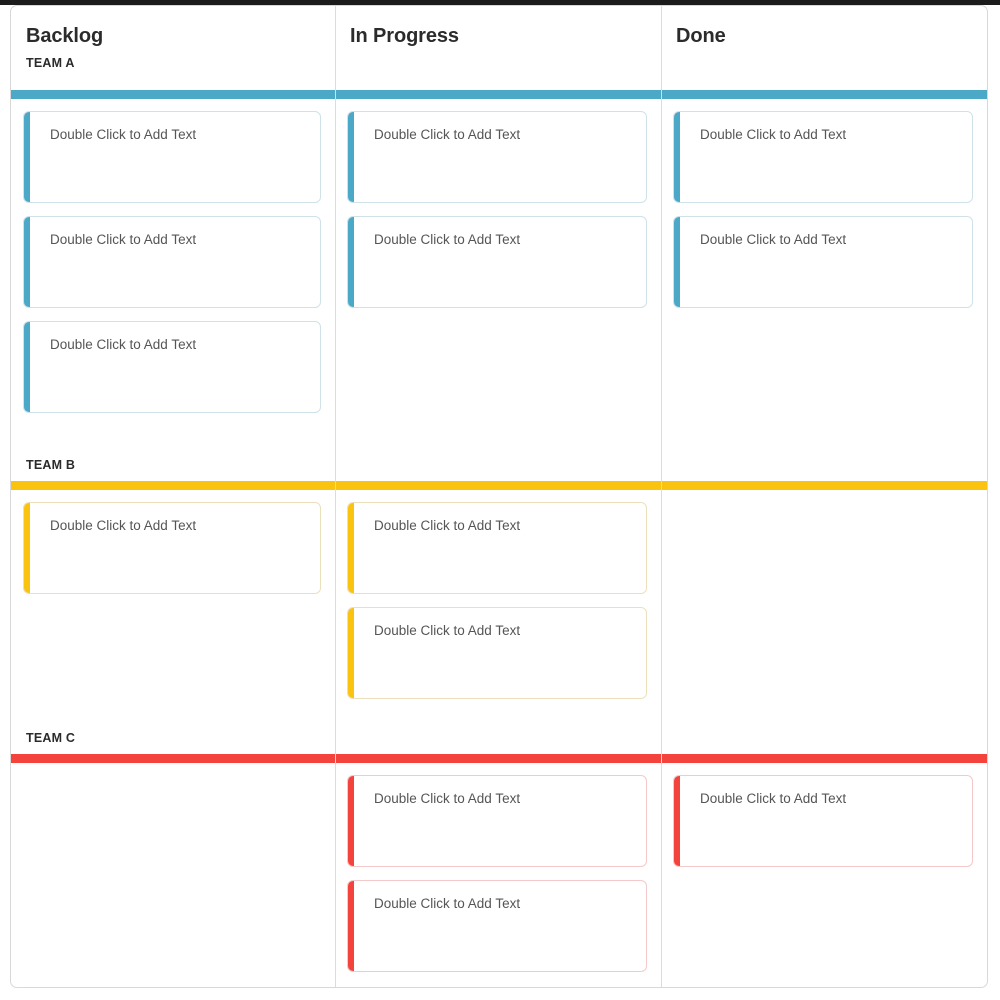 The image size is (1000, 1000). Describe the element at coordinates (173, 875) in the screenshot. I see `swimlane-dropzone-team-c-backlog` at that location.